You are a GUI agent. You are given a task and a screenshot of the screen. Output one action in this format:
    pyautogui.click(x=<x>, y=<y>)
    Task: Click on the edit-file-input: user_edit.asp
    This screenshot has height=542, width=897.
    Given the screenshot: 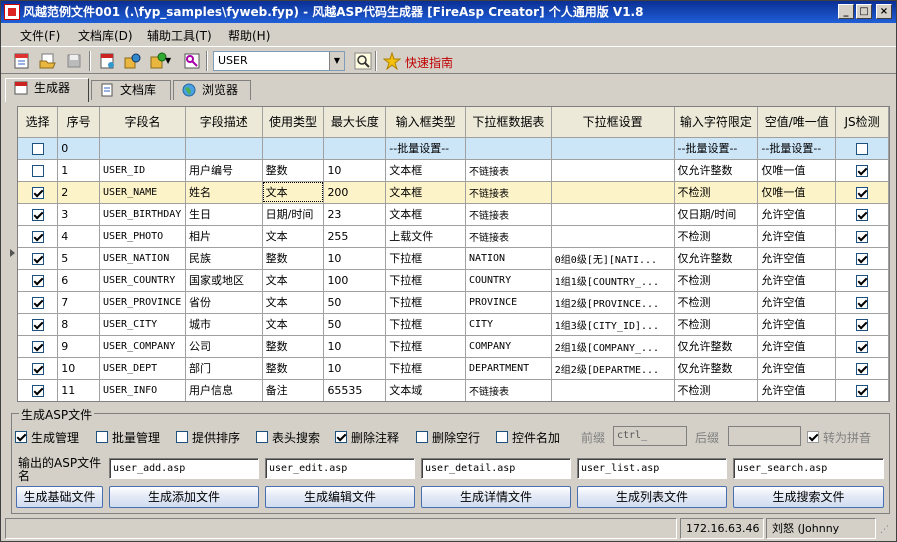 What is the action you would take?
    pyautogui.click(x=340, y=468)
    